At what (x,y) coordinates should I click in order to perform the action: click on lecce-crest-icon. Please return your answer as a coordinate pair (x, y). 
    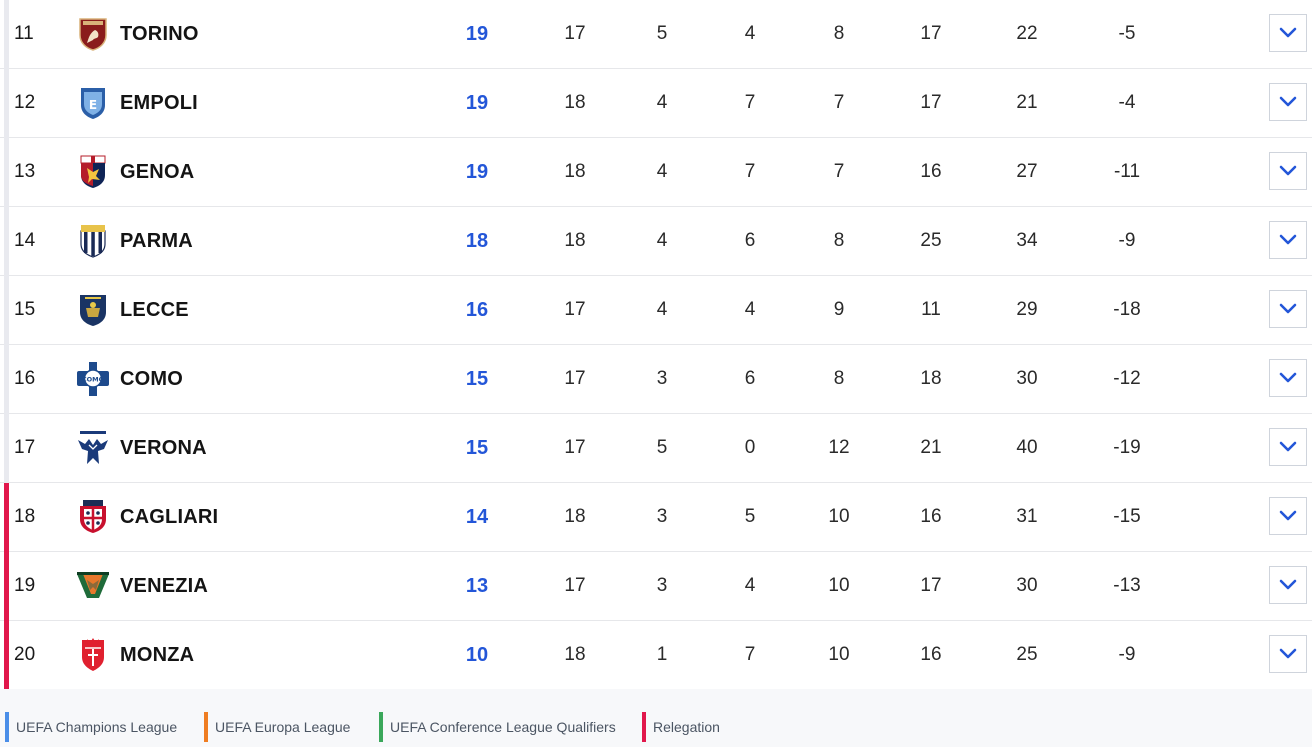
    Looking at the image, I should click on (93, 310).